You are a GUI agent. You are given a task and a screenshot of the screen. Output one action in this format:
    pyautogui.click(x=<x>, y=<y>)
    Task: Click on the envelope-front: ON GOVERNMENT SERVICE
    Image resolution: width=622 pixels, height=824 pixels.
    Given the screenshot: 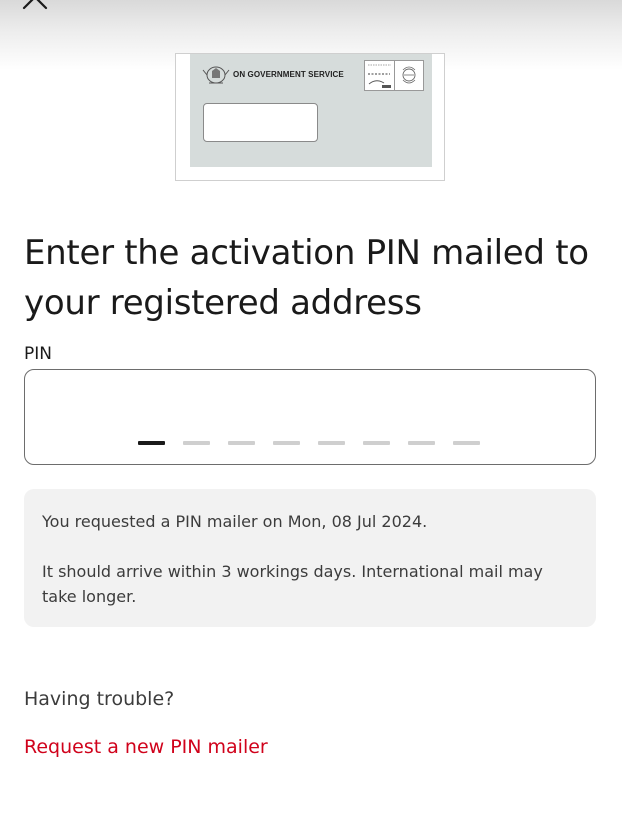 What is the action you would take?
    pyautogui.click(x=311, y=110)
    